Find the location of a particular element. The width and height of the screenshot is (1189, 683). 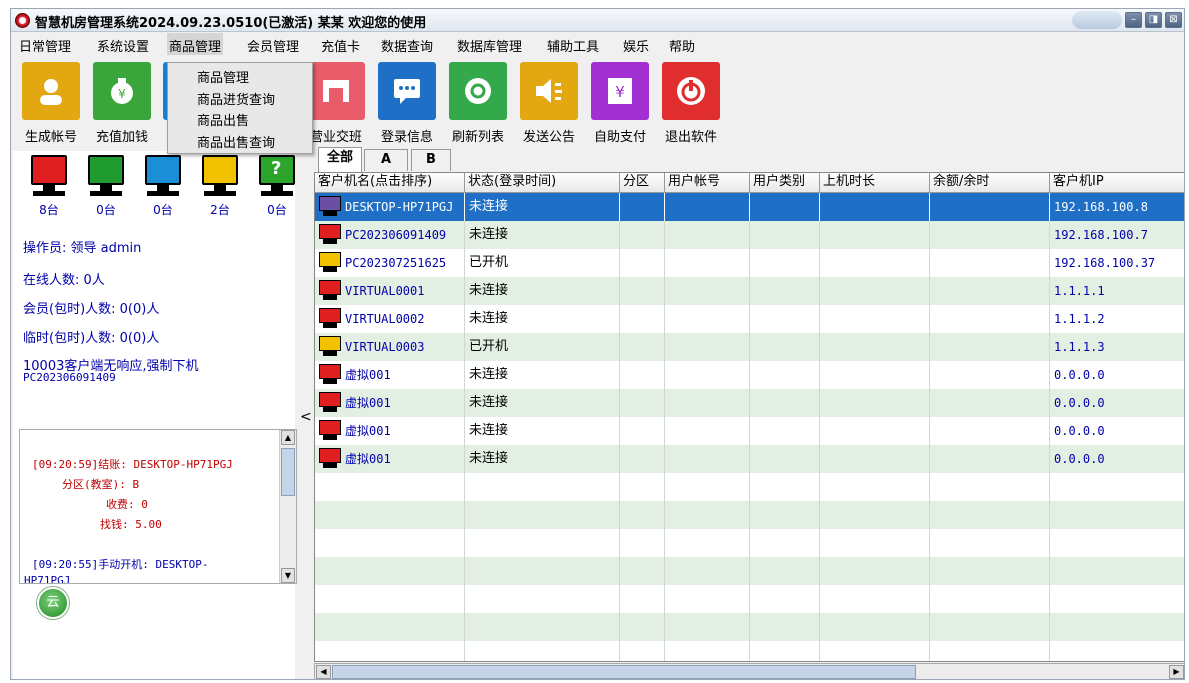

menu-3: 会员管理 is located at coordinates (273, 45).